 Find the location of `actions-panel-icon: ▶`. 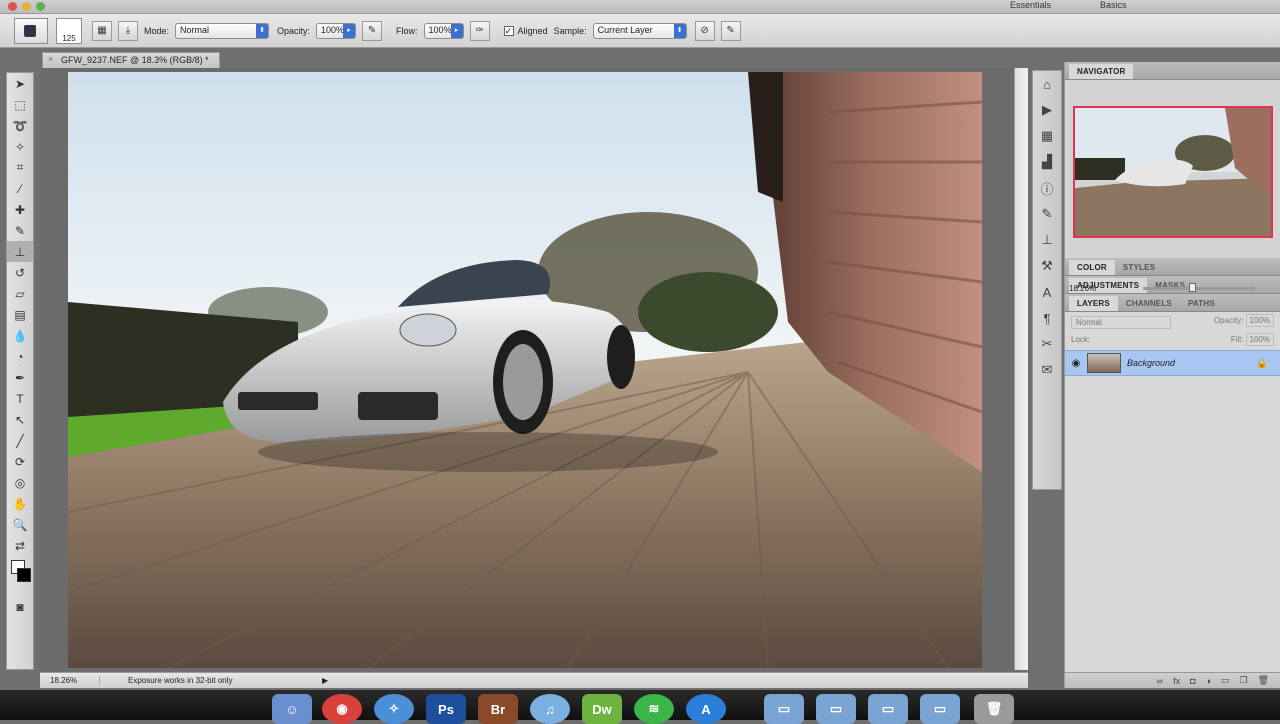

actions-panel-icon: ▶ is located at coordinates (1047, 110).